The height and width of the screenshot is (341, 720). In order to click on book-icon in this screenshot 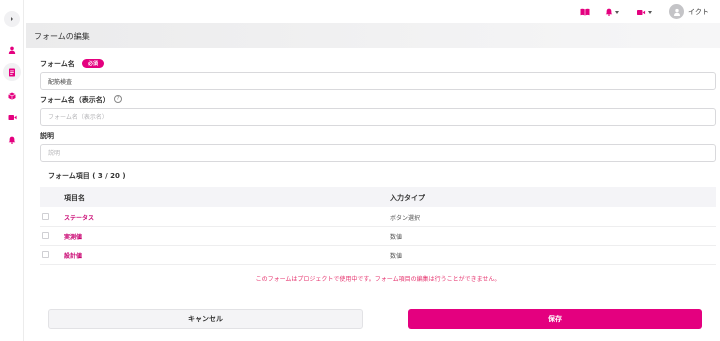, I will do `click(585, 12)`.